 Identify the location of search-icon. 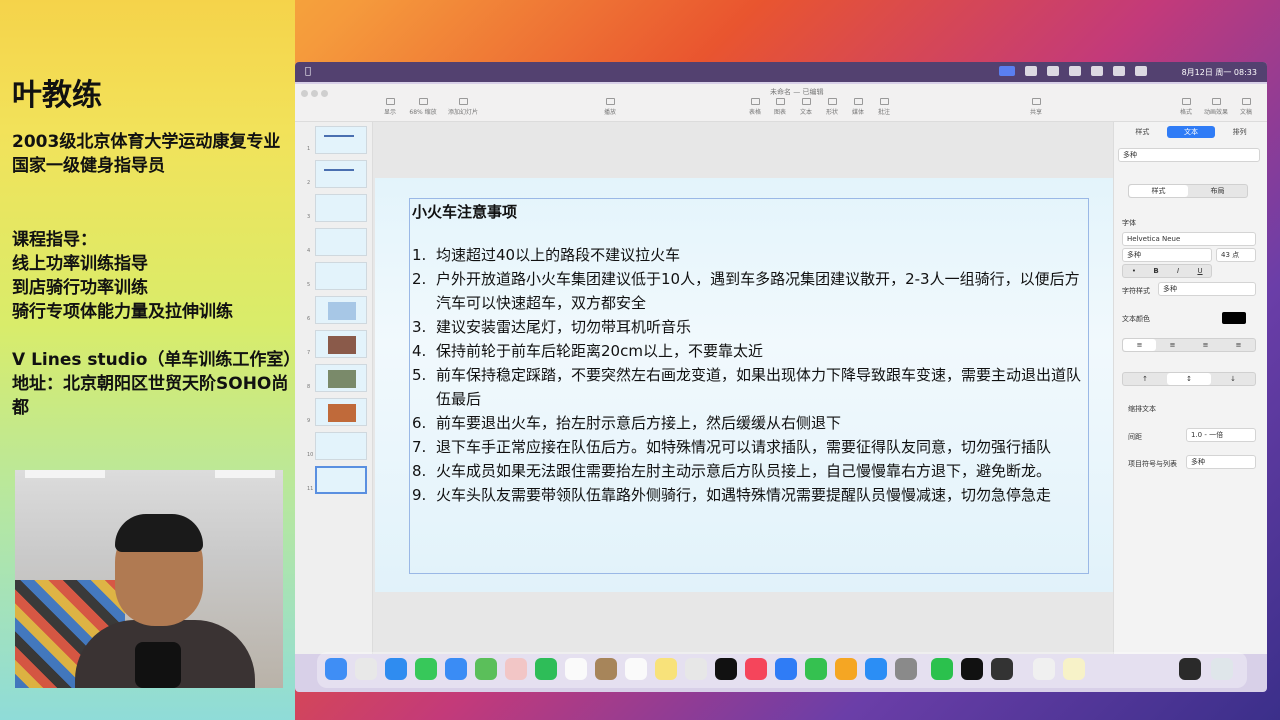
(1119, 71).